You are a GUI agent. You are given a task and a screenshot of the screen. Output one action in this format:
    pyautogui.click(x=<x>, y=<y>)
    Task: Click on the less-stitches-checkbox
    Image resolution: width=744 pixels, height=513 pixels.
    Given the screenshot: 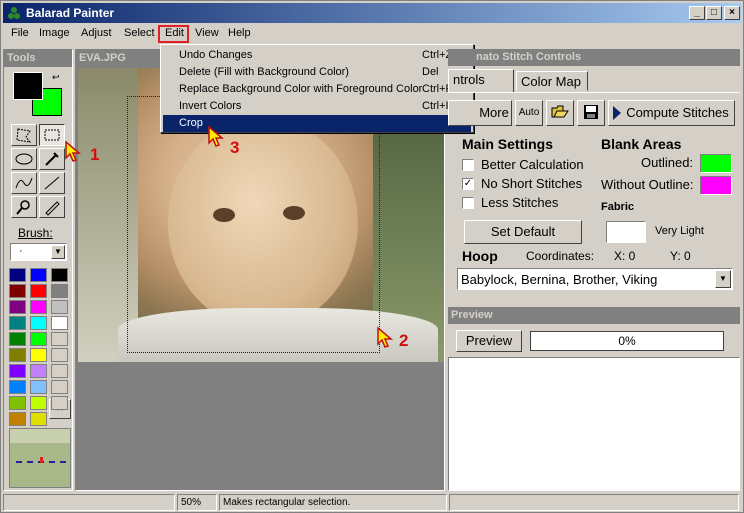 What is the action you would take?
    pyautogui.click(x=468, y=203)
    